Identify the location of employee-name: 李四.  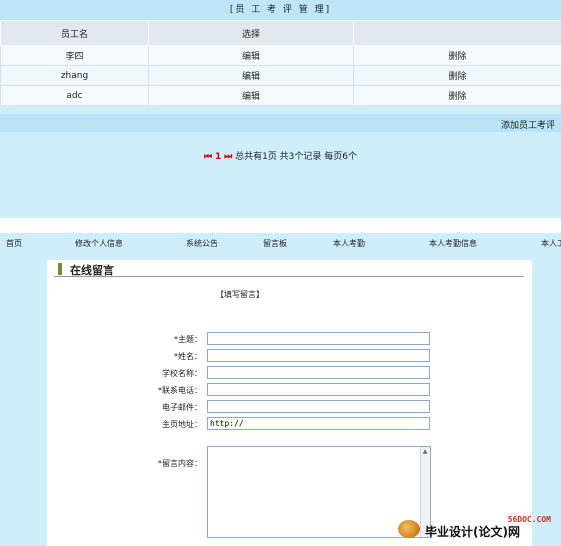
(74, 55).